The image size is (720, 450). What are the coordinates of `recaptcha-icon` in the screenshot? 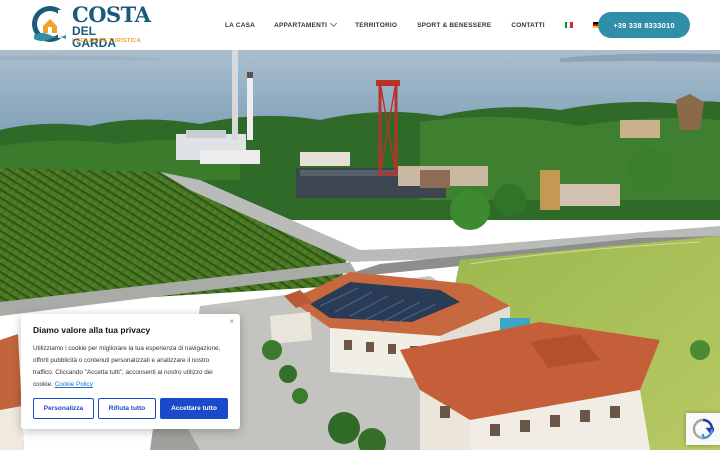 It's located at (703, 429).